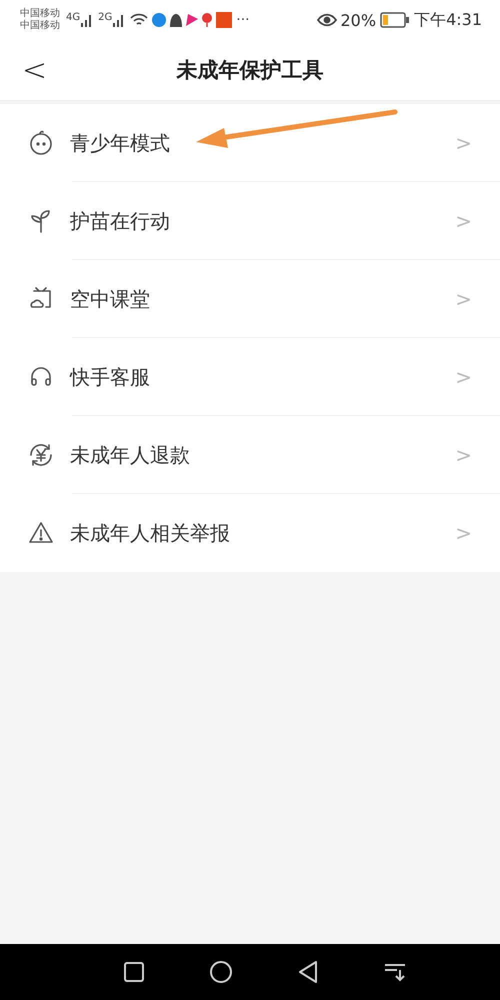  Describe the element at coordinates (263, 221) in the screenshot. I see `menu-item-label: 护苗在行动` at that location.